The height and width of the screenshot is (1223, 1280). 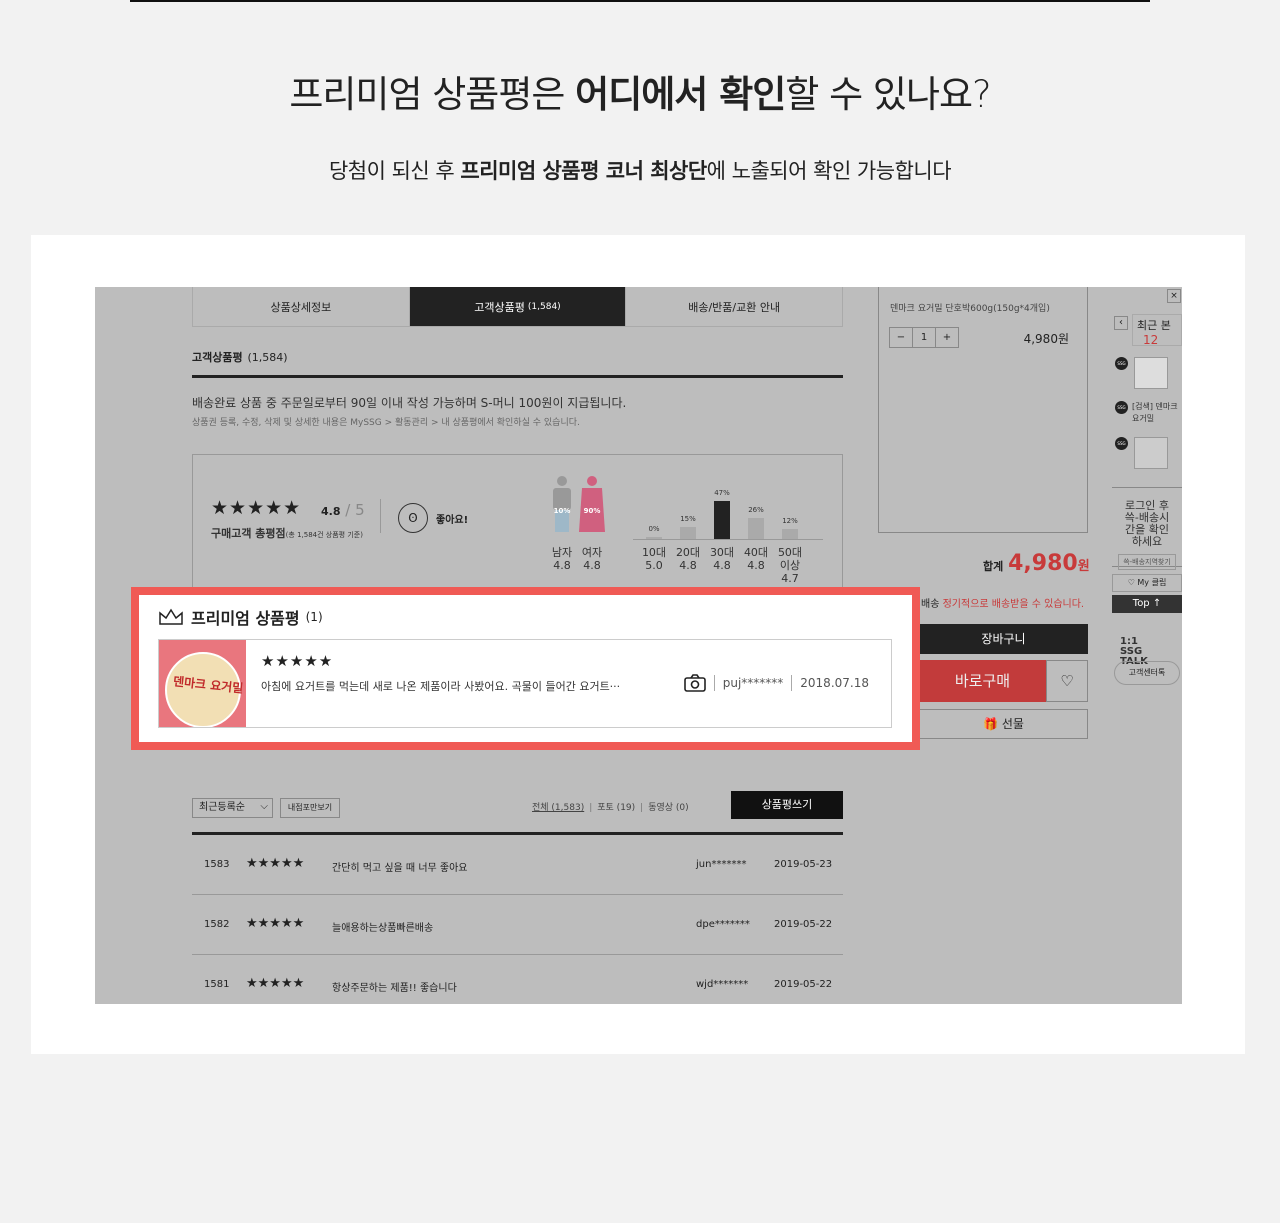 I want to click on product-photo: 덴마크 요거밀, so click(x=202, y=683).